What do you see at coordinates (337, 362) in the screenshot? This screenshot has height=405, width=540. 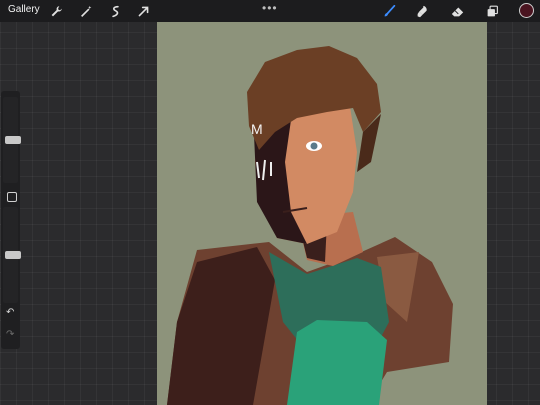 I see `shirt-highlight` at bounding box center [337, 362].